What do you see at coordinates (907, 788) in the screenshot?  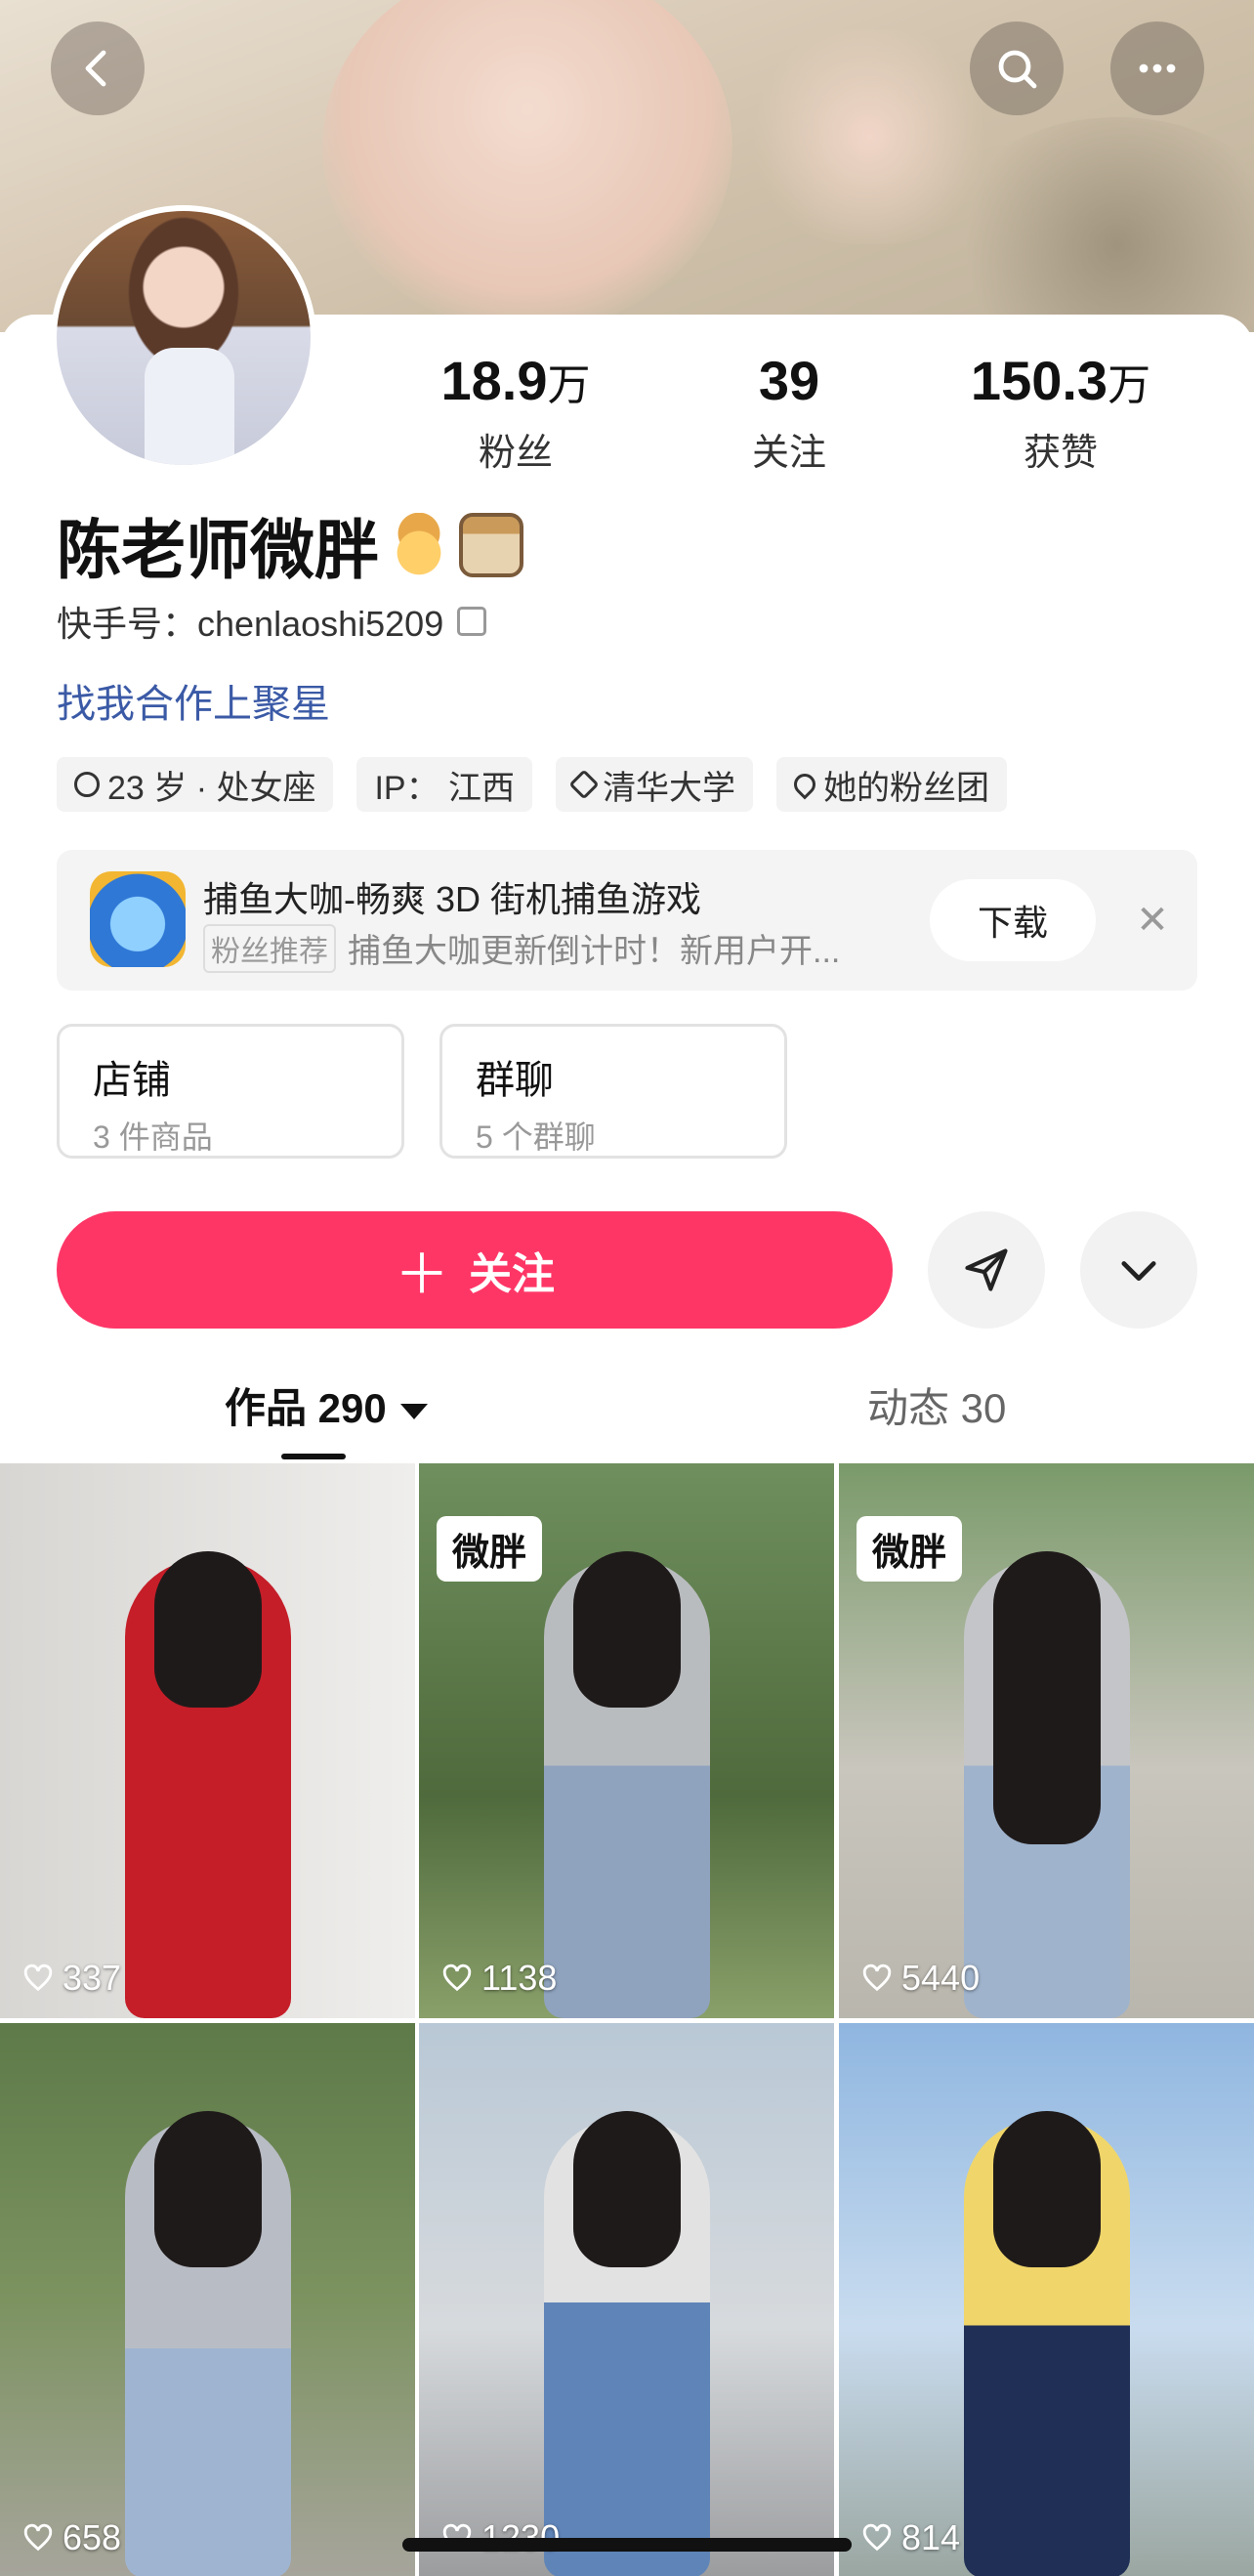 I see `tag-text: 她的粉丝团` at bounding box center [907, 788].